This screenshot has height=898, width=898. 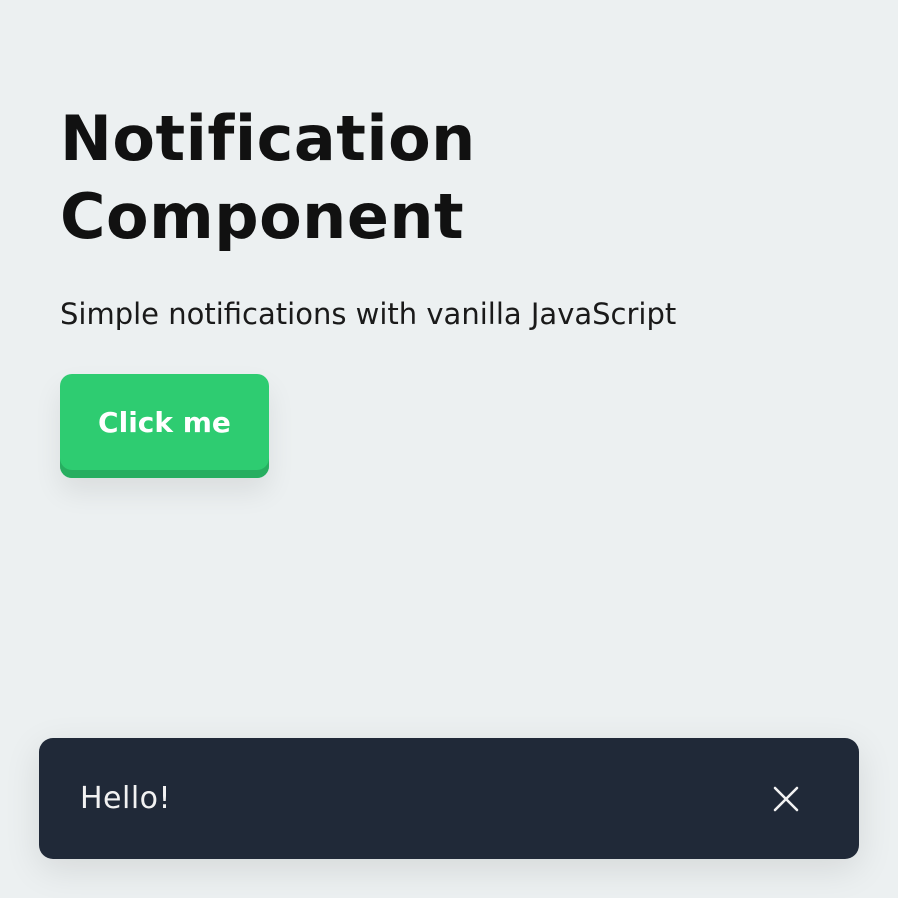 I want to click on notification-toast: Hello!, so click(x=449, y=798).